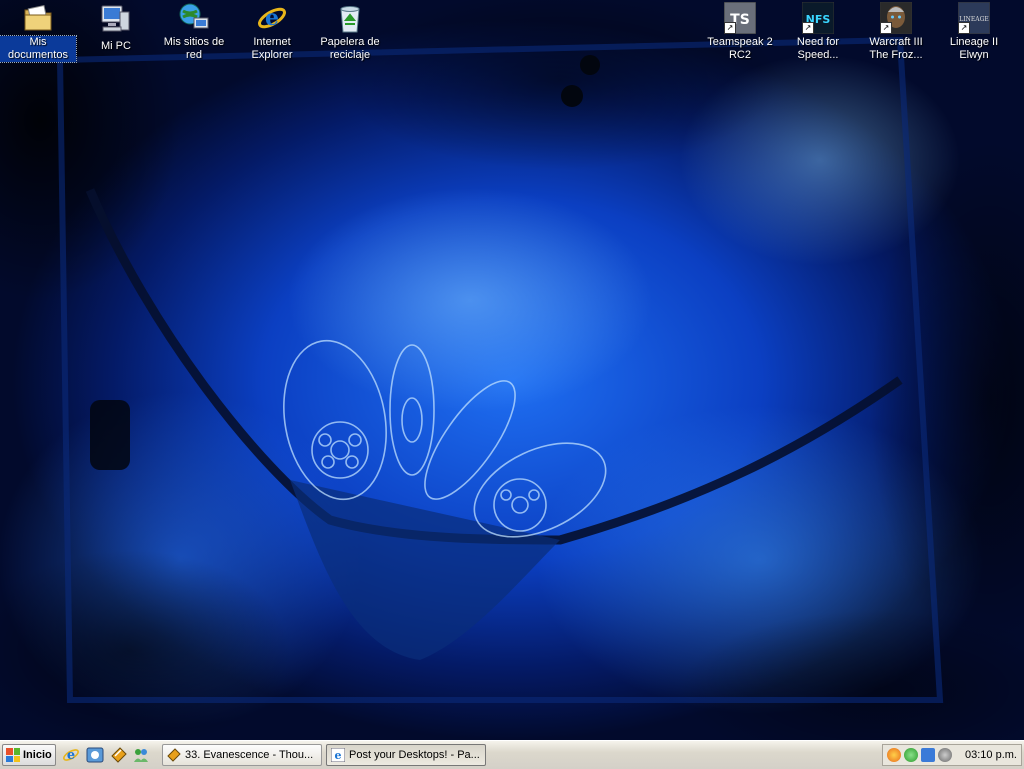 This screenshot has height=769, width=1024. Describe the element at coordinates (37, 755) in the screenshot. I see `start-label: Inicio` at that location.